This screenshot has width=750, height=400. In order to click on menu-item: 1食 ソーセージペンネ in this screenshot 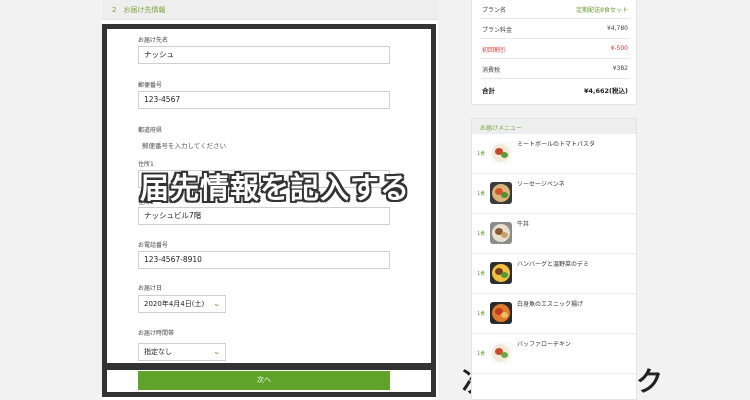, I will do `click(554, 194)`.